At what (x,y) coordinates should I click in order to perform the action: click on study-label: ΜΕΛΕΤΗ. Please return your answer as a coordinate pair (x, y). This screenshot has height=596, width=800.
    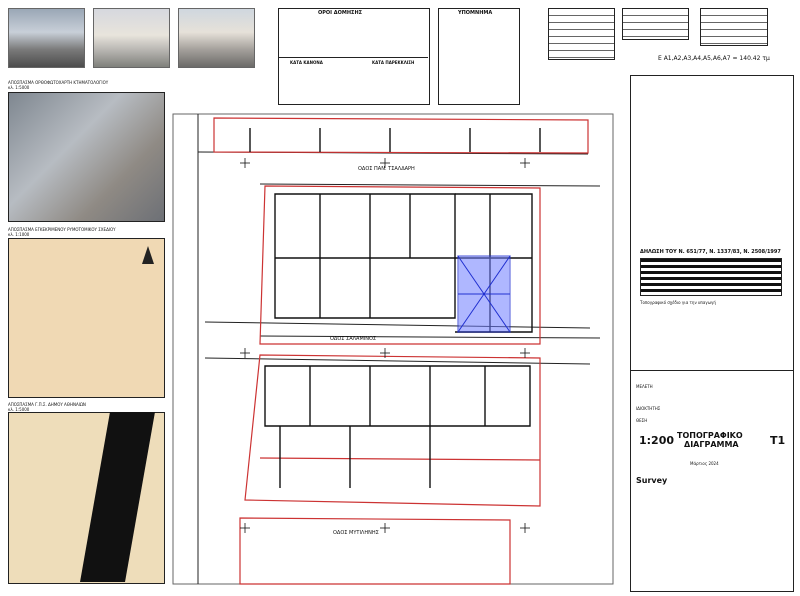
    Looking at the image, I should click on (644, 386).